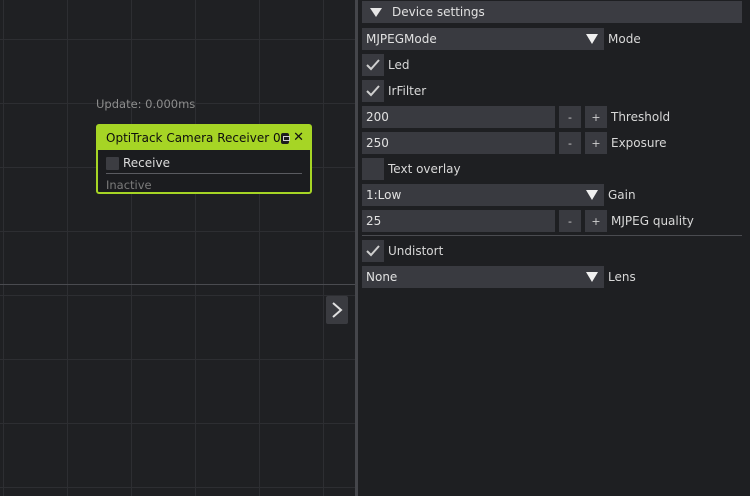  I want to click on mode-row: MJPEGMode Mode, so click(501, 39).